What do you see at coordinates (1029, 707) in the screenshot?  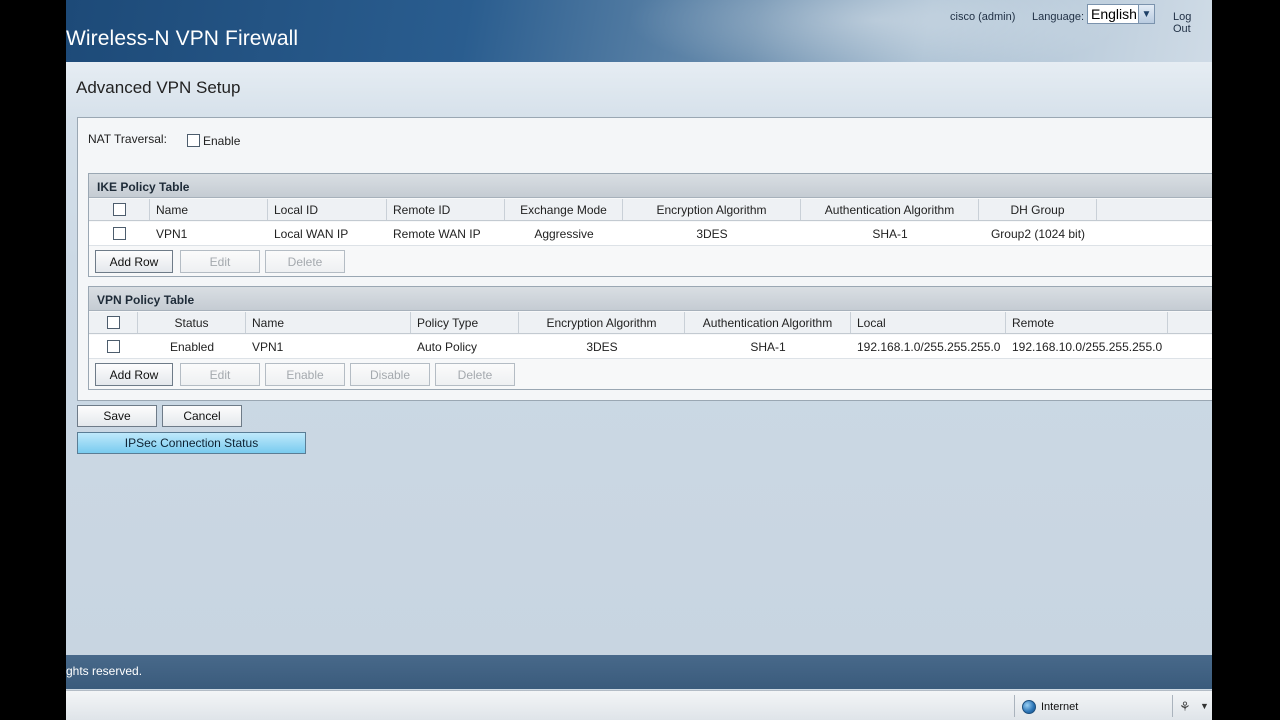 I see `globe-icon` at bounding box center [1029, 707].